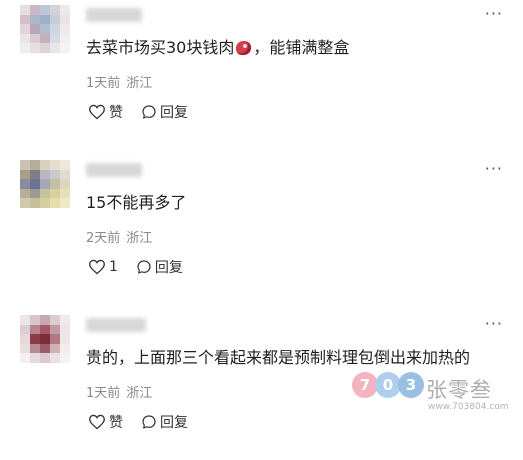  What do you see at coordinates (139, 83) in the screenshot?
I see `comment-location: 浙江` at bounding box center [139, 83].